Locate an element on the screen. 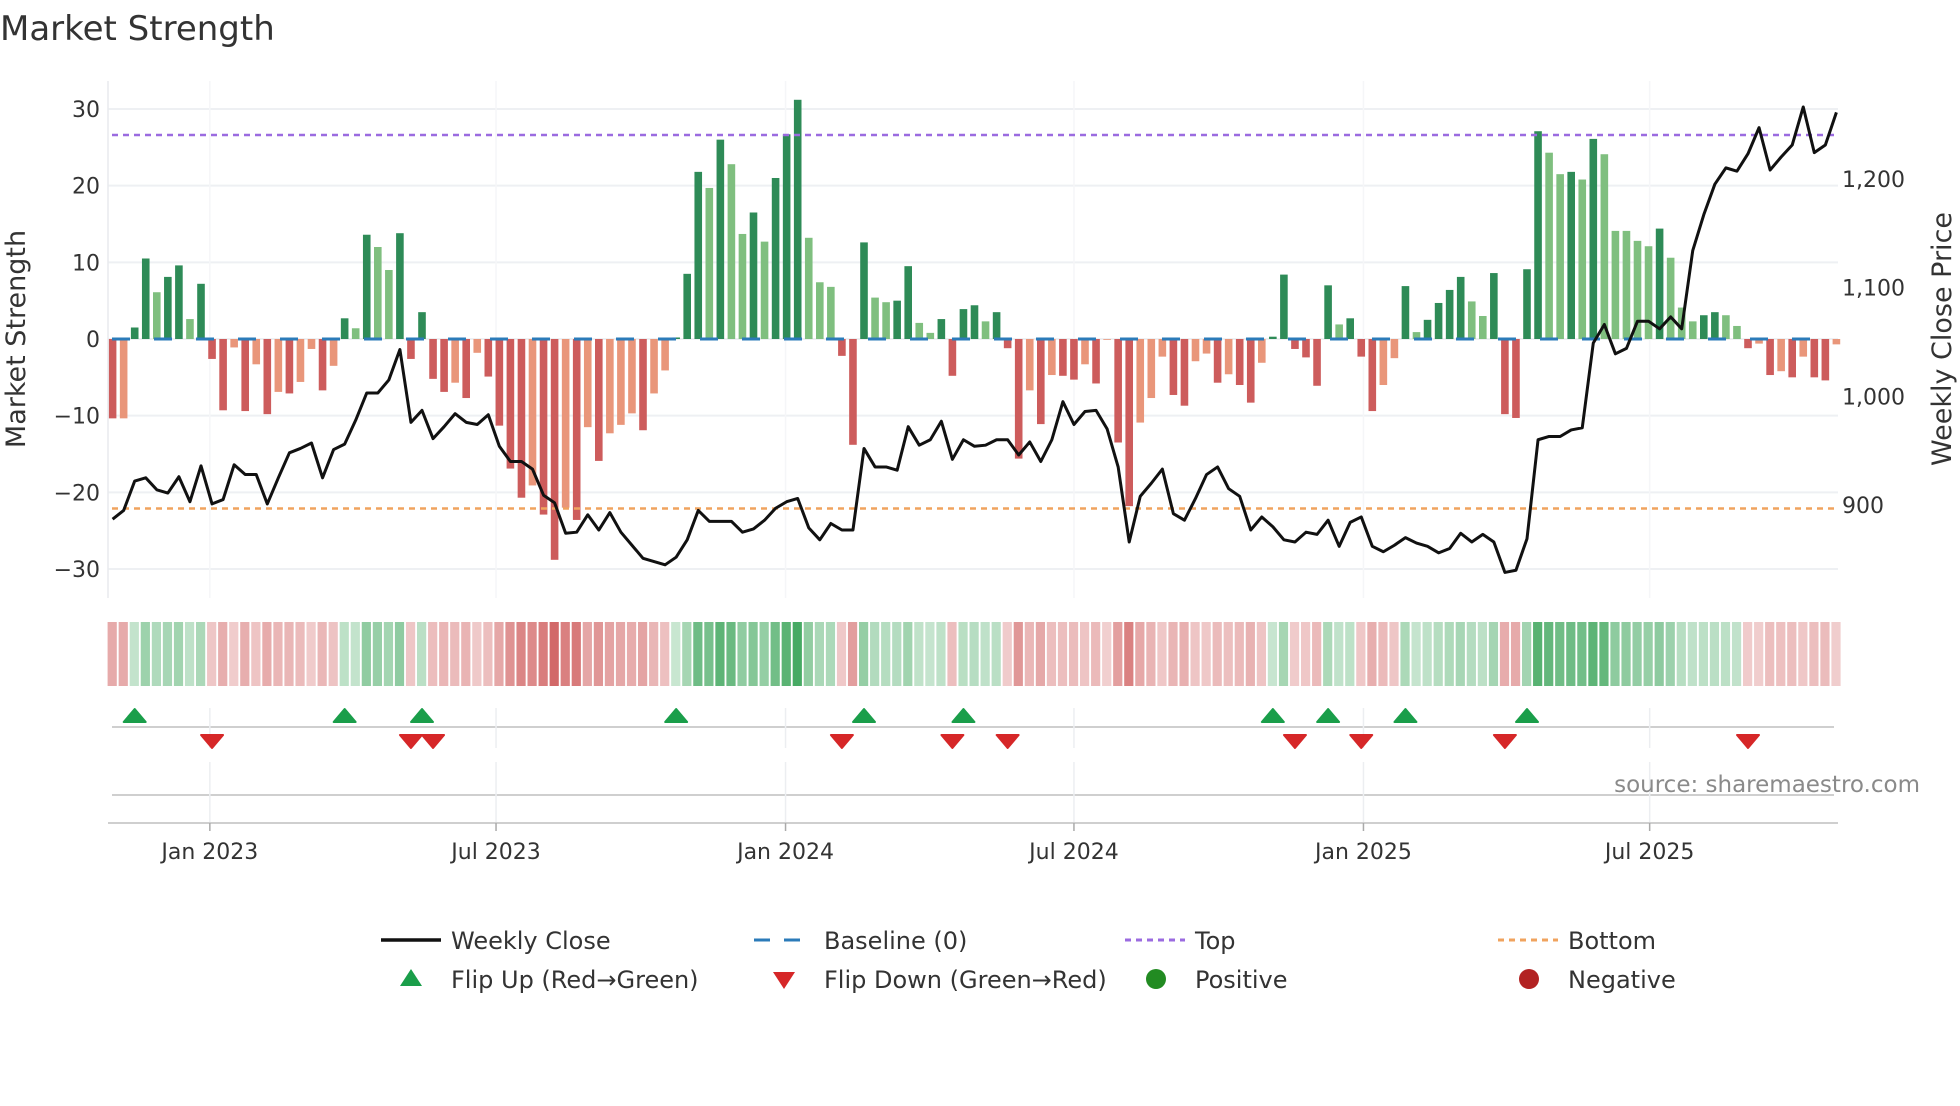 The width and height of the screenshot is (1960, 1106). y-tick-label: −30 is located at coordinates (77, 570).